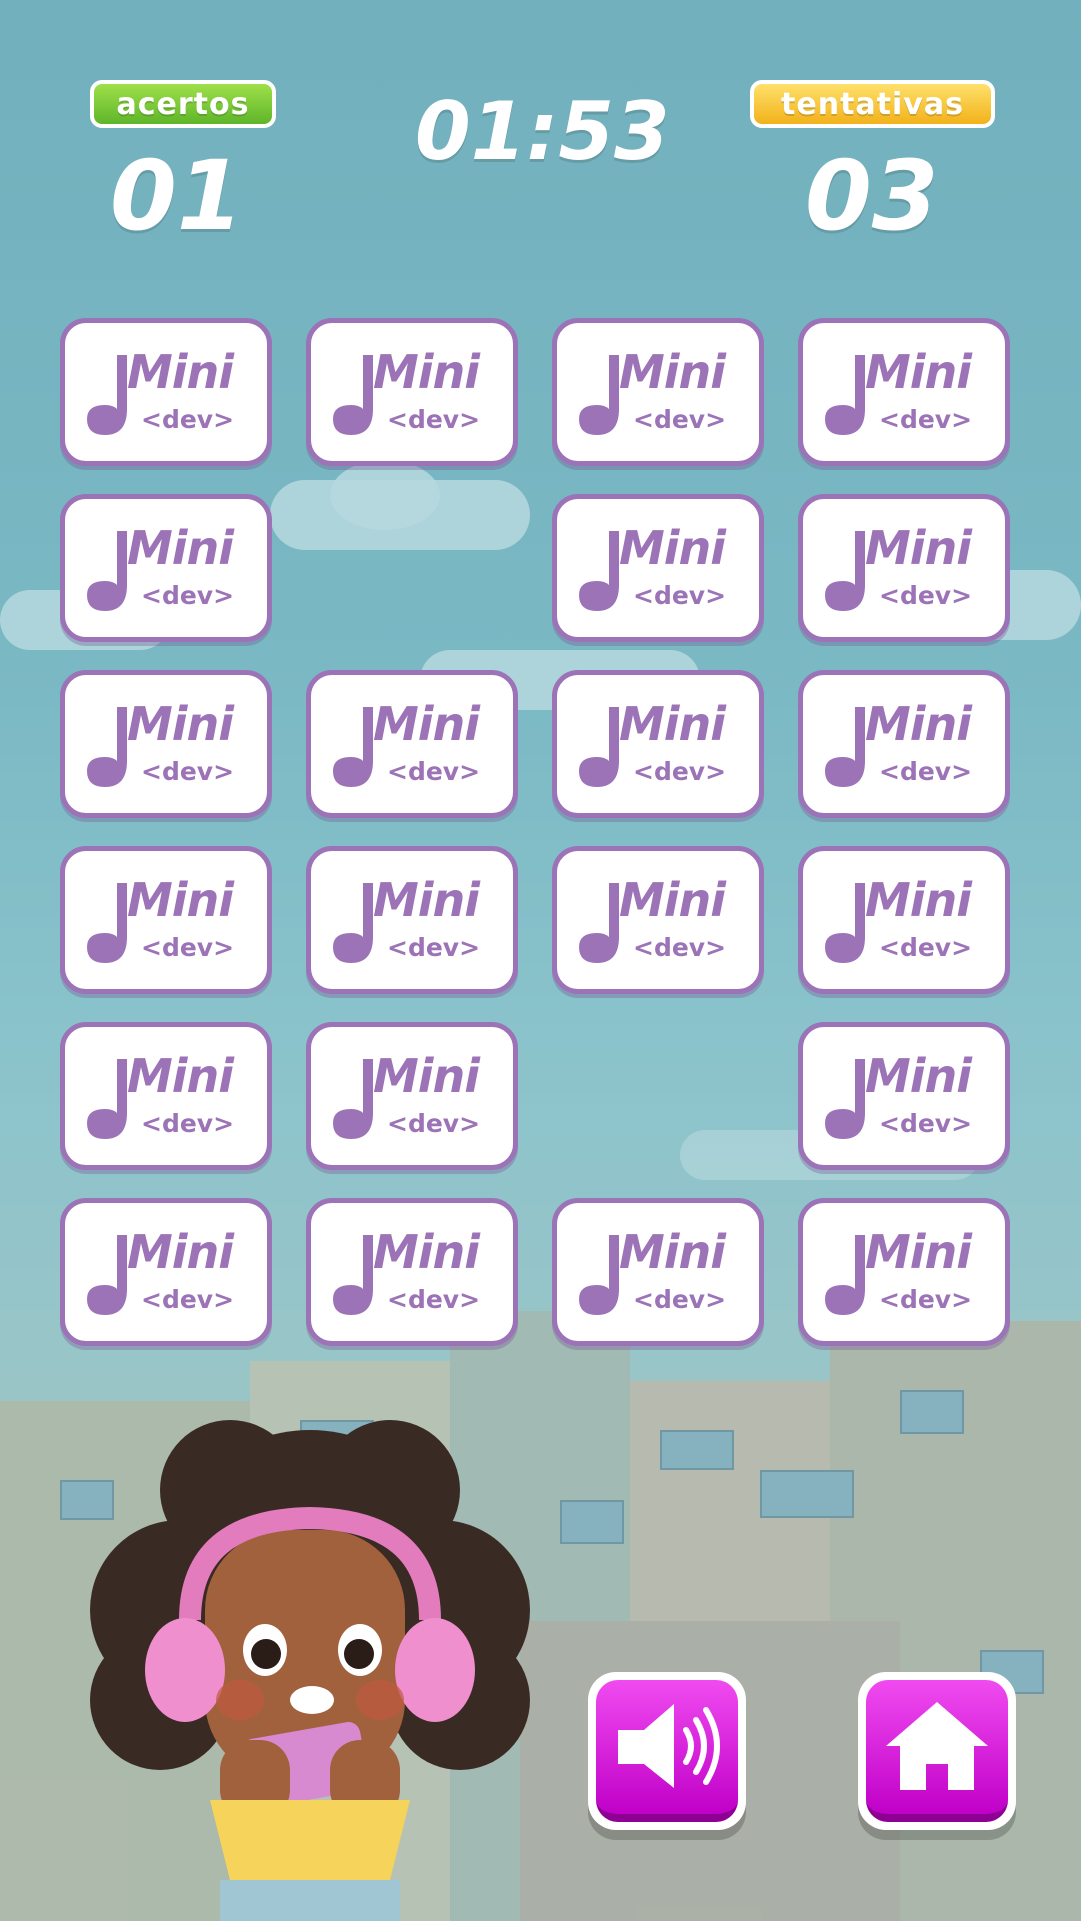 This screenshot has height=1921, width=1081. I want to click on home-button, so click(937, 1751).